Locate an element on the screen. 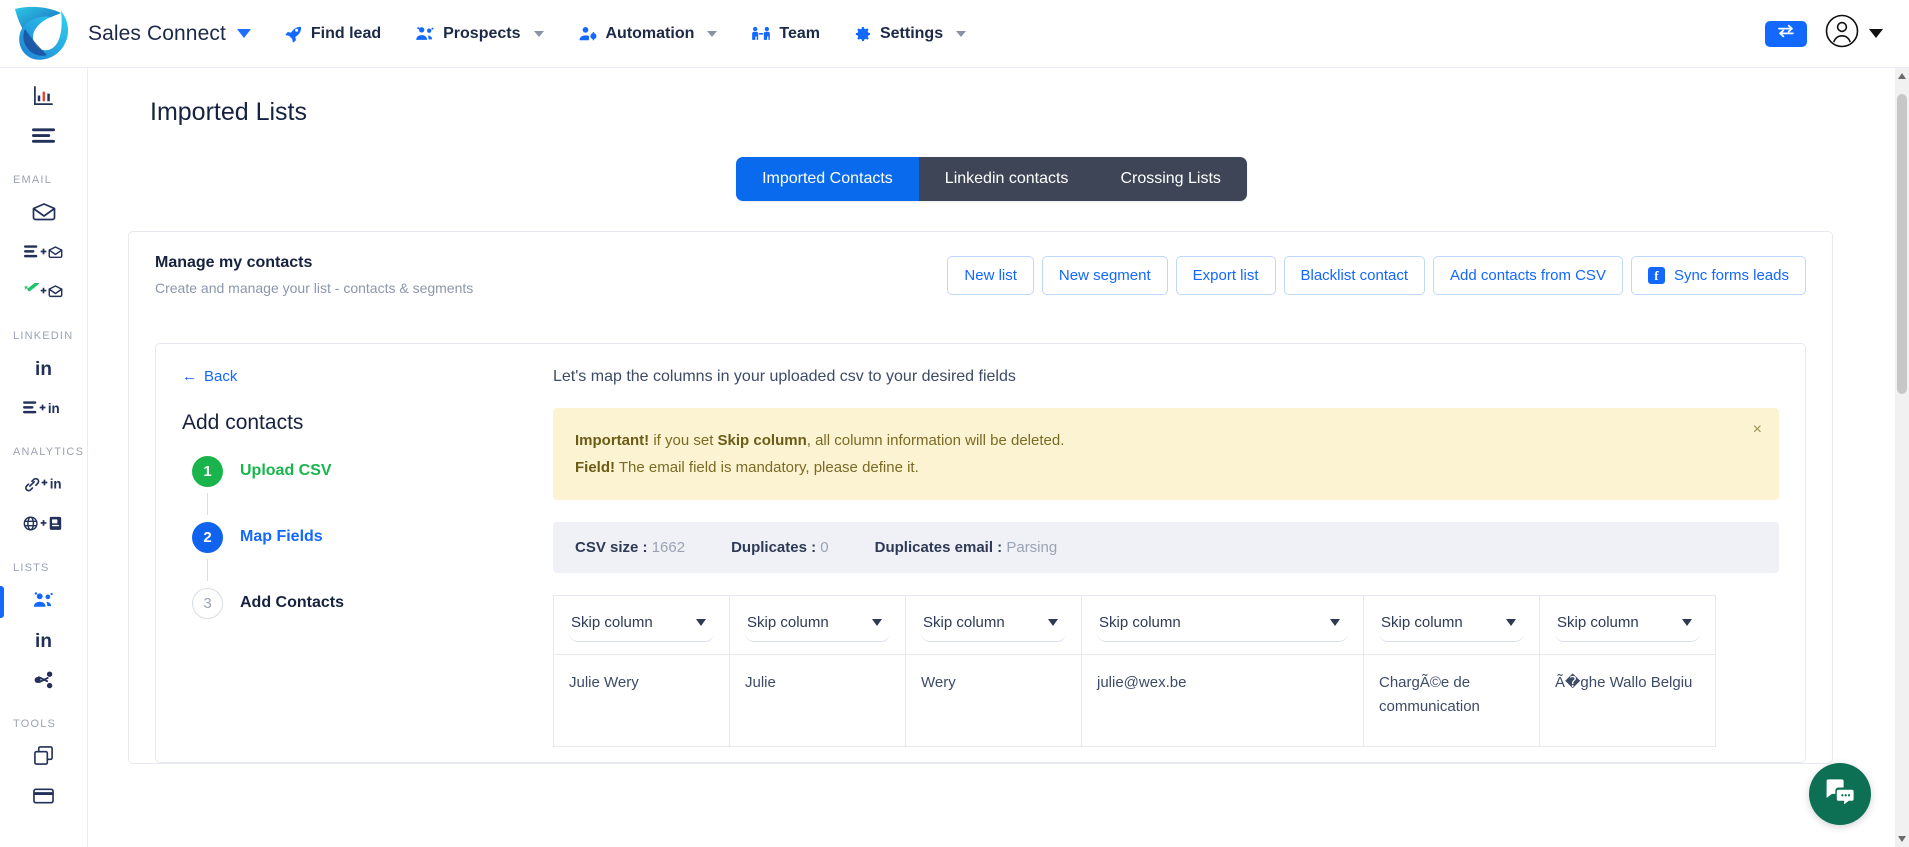 The width and height of the screenshot is (1909, 847). wizard-step-add-contacts: 3 Add Contacts is located at coordinates (348, 603).